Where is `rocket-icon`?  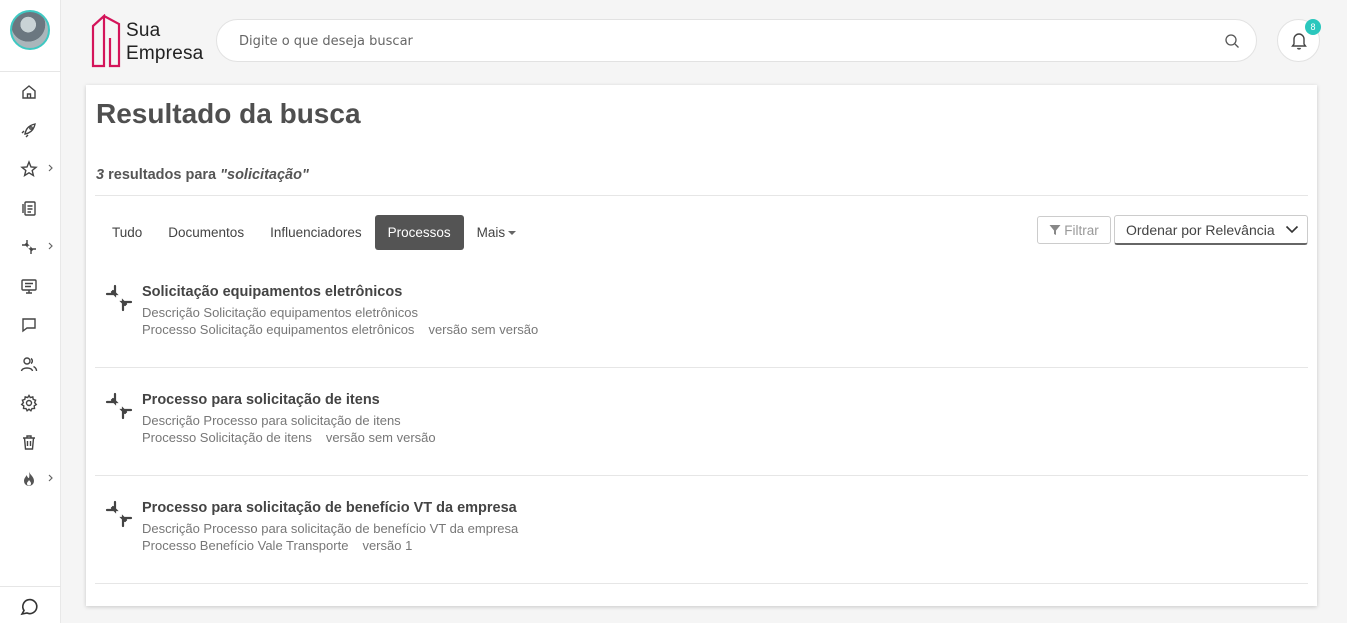
rocket-icon is located at coordinates (29, 130).